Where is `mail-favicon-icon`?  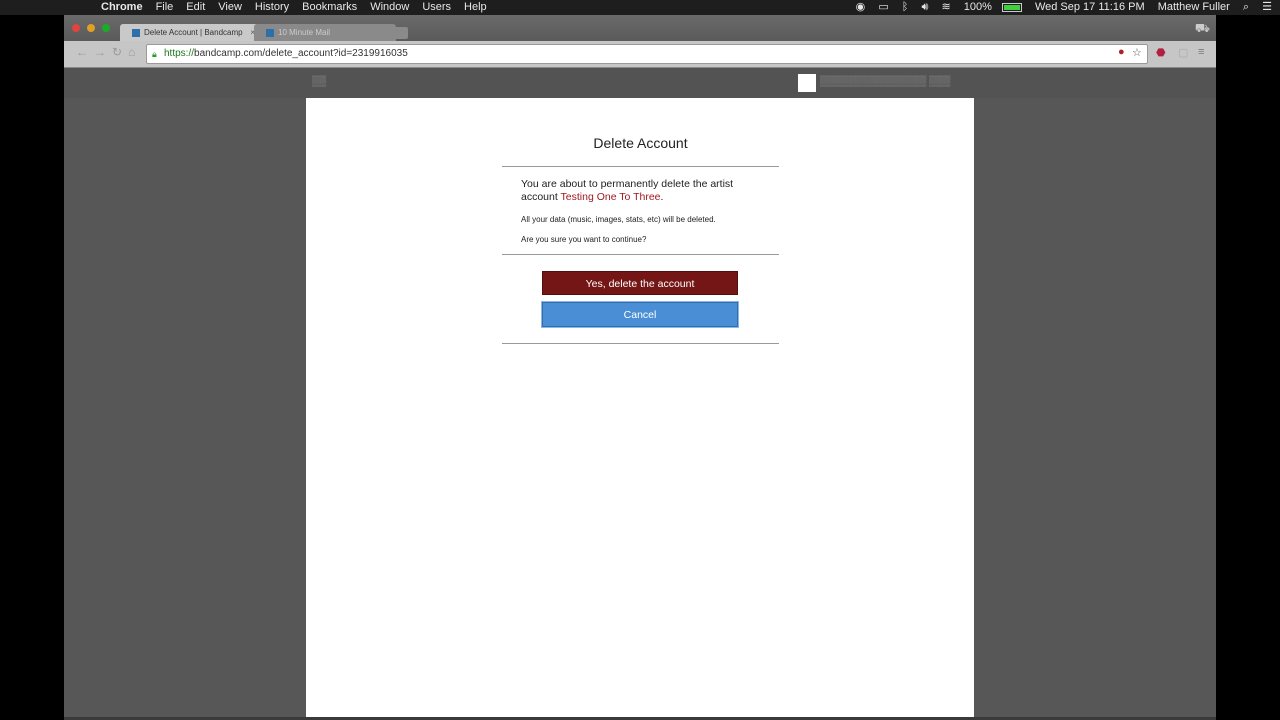 mail-favicon-icon is located at coordinates (270, 32).